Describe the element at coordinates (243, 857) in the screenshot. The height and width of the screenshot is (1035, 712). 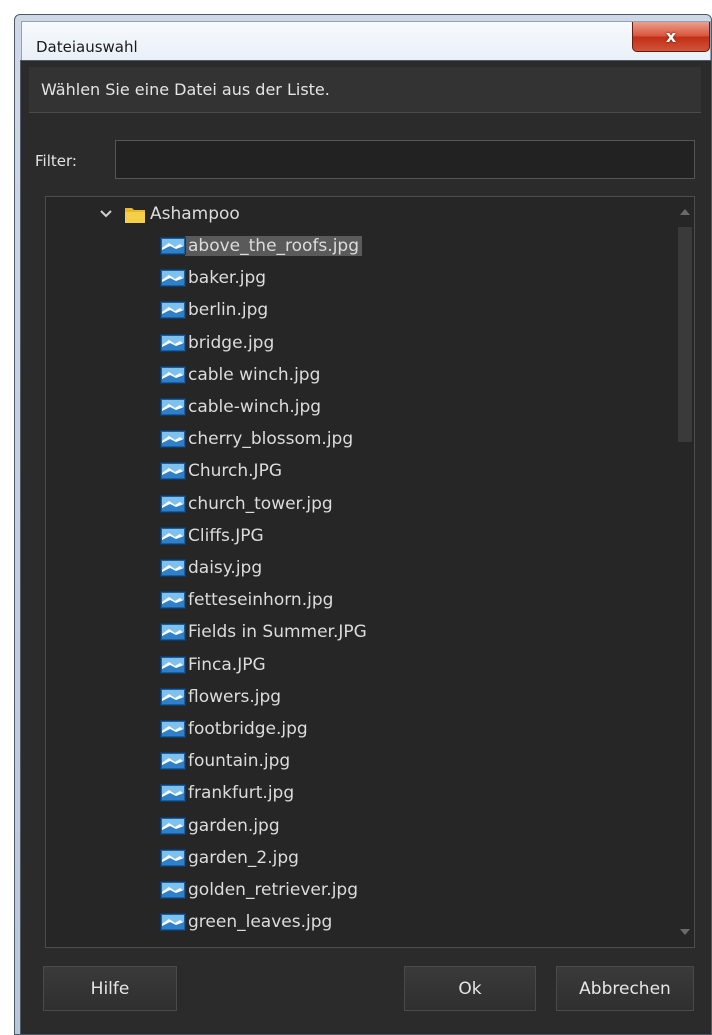
I see `file-name: garden_2.jpg` at that location.